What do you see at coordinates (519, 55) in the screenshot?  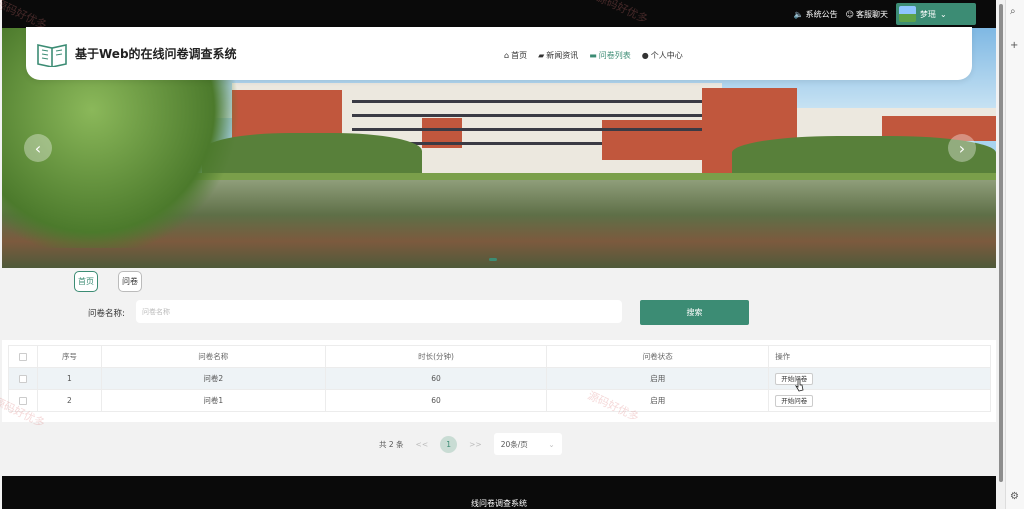 I see `nav-item-label: 首页` at bounding box center [519, 55].